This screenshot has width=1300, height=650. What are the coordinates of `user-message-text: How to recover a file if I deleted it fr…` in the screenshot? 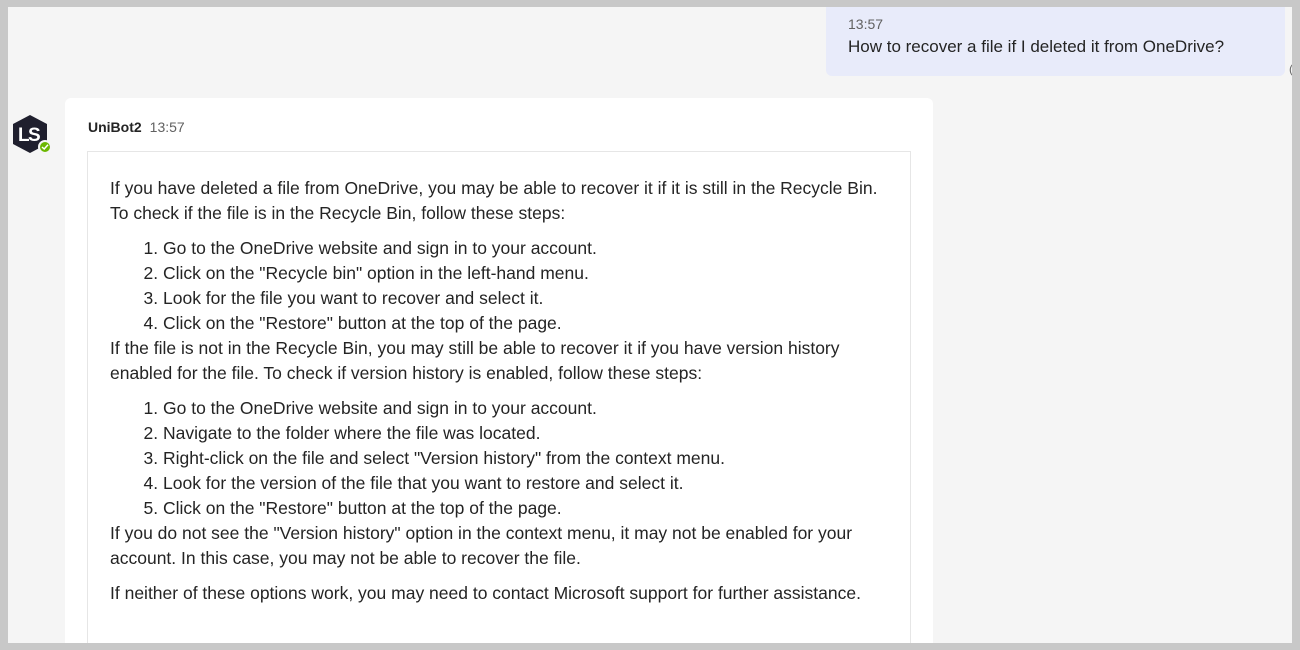 It's located at (1036, 46).